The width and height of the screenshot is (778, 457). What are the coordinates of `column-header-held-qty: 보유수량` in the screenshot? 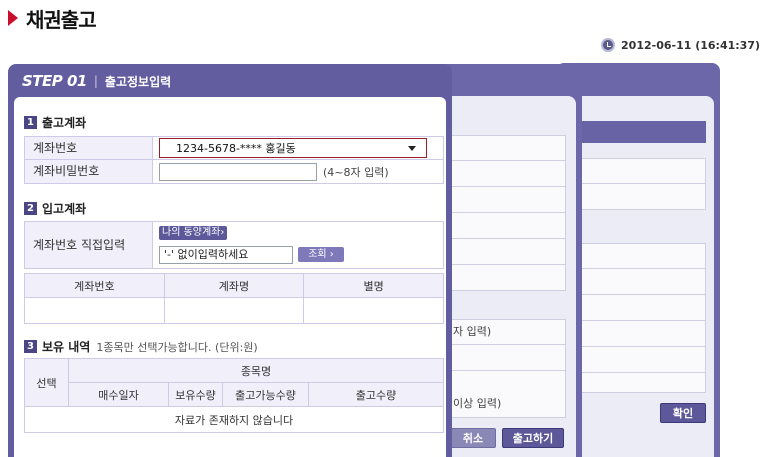 It's located at (195, 394).